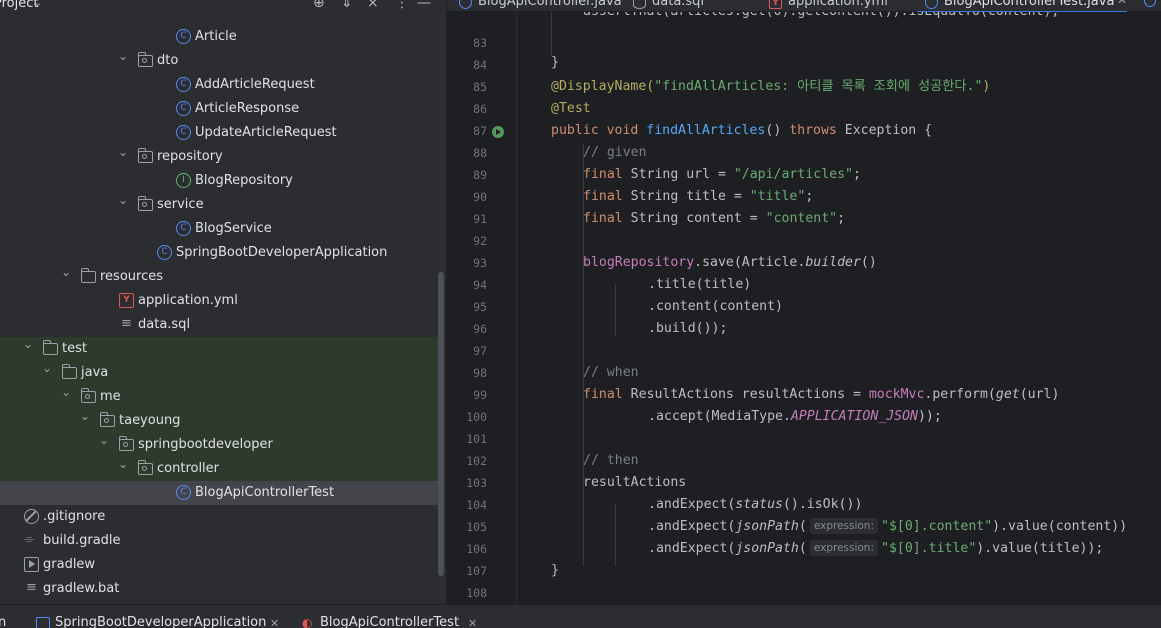  I want to click on tree-item-label: controller, so click(188, 468).